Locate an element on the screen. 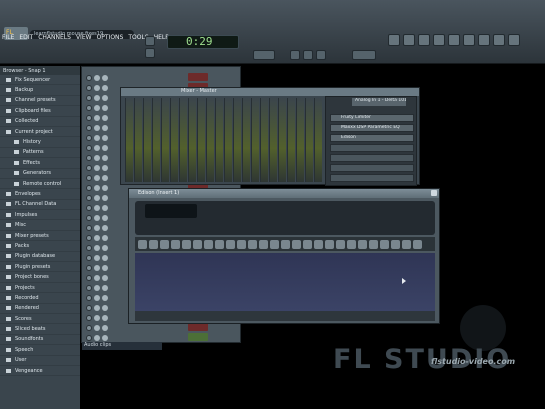 The width and height of the screenshot is (545, 409). fx-slot-2: Maxxx DSP Parametric EQ is located at coordinates (372, 128).